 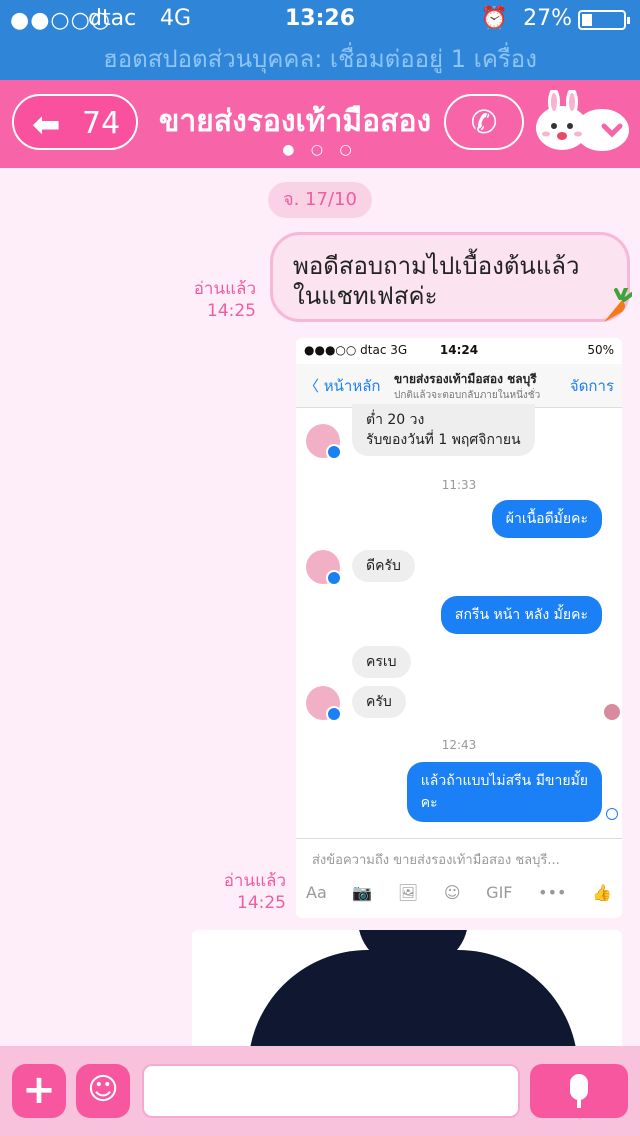 I want to click on screenshot-timestamp: 11:33, so click(x=459, y=485).